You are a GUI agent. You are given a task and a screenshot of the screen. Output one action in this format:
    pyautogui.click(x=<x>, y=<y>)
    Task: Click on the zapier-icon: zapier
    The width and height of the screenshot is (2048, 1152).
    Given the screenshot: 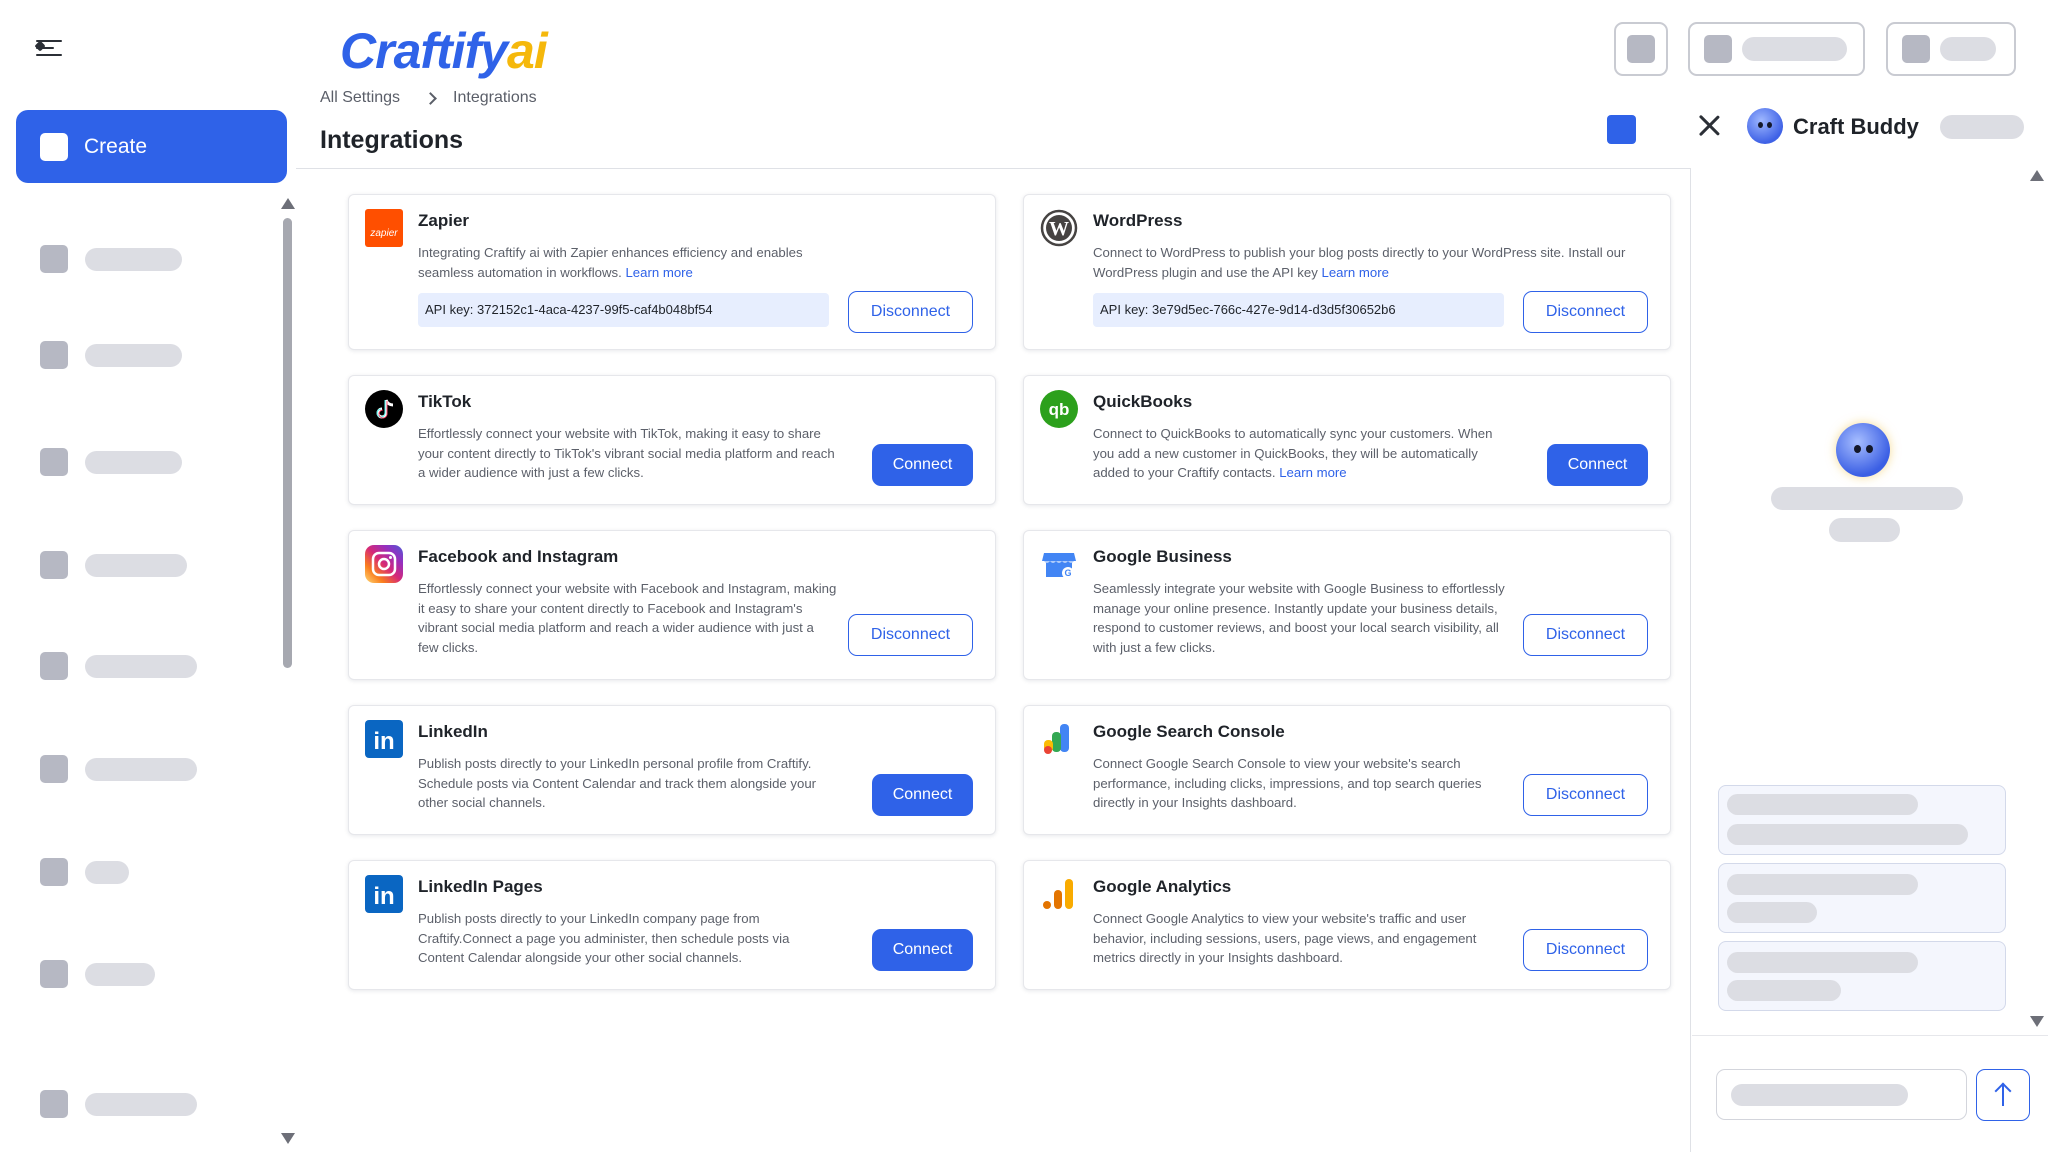 What is the action you would take?
    pyautogui.click(x=384, y=228)
    